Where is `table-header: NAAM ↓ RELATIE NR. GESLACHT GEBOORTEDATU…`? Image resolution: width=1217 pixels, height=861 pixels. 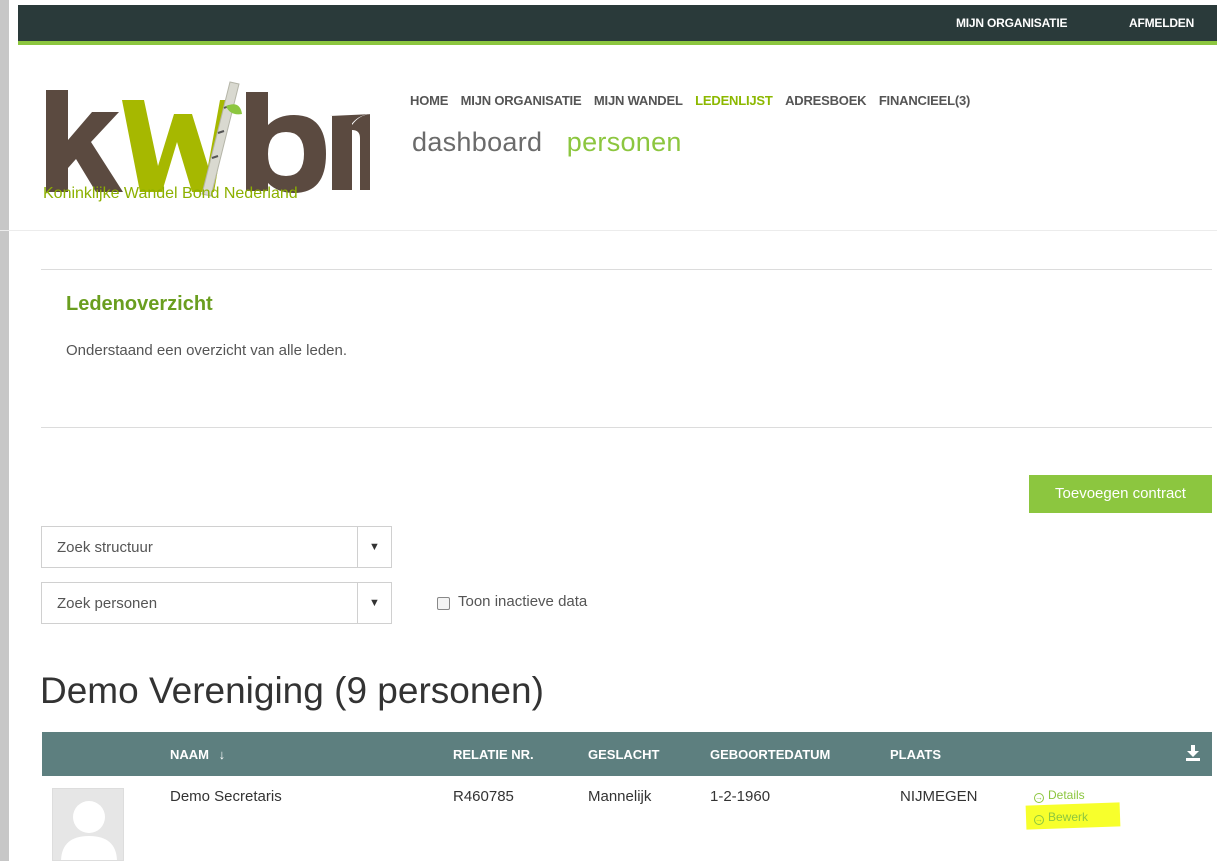 table-header: NAAM ↓ RELATIE NR. GESLACHT GEBOORTEDATU… is located at coordinates (627, 754).